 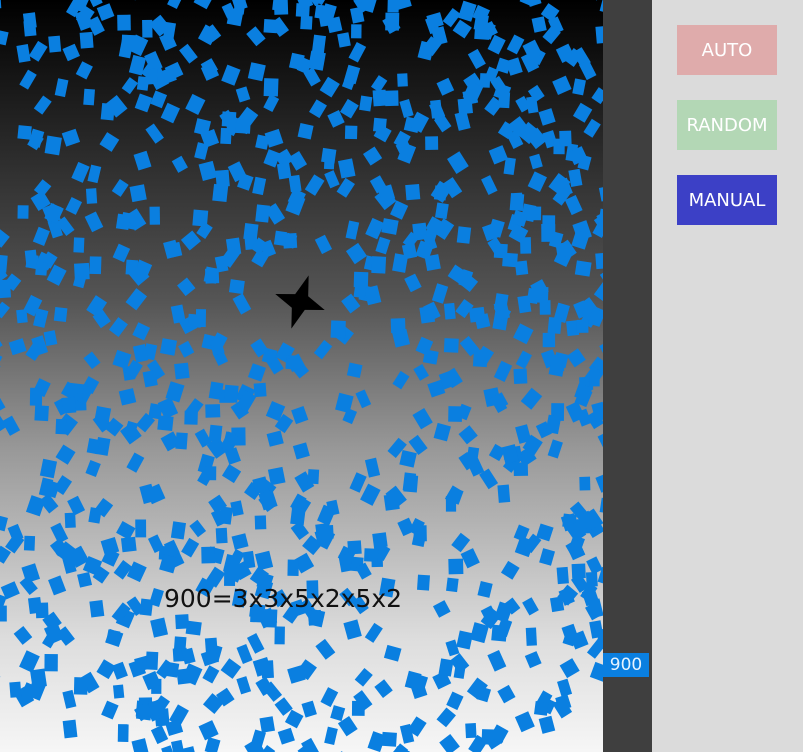 I want to click on auto-button: AUTO, so click(x=727, y=50).